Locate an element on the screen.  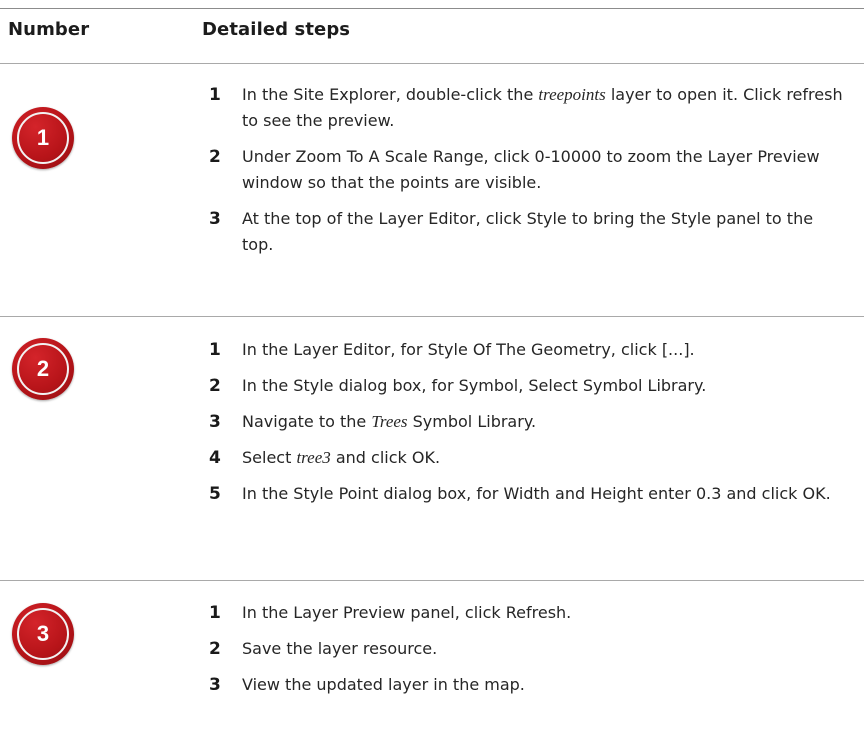
step-text: Select tree3 and click OK. is located at coordinates (341, 457).